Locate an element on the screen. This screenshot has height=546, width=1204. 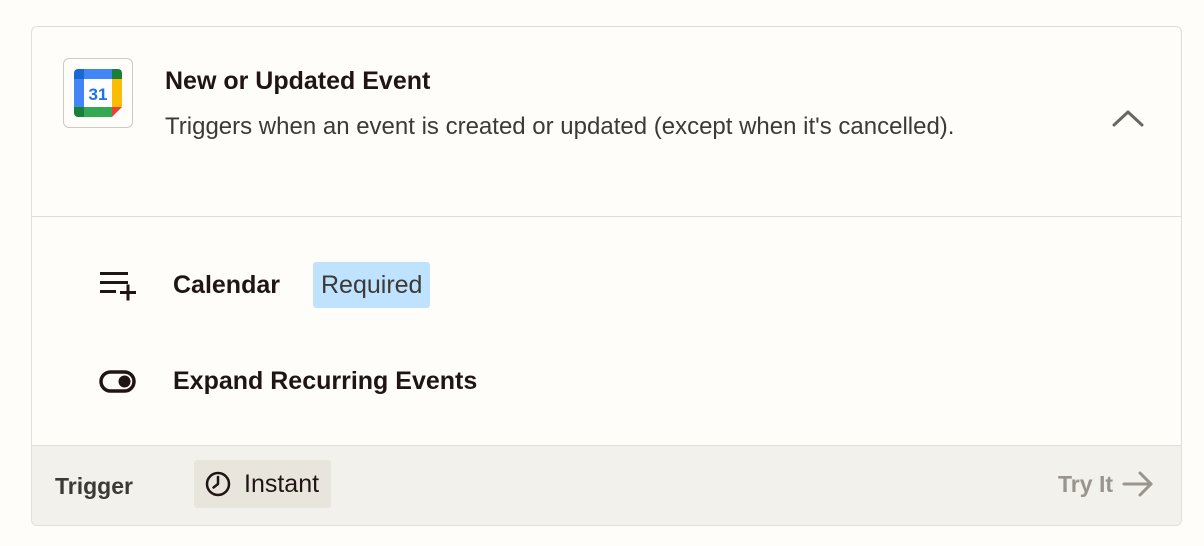
try-it-button: Try It is located at coordinates (1106, 484).